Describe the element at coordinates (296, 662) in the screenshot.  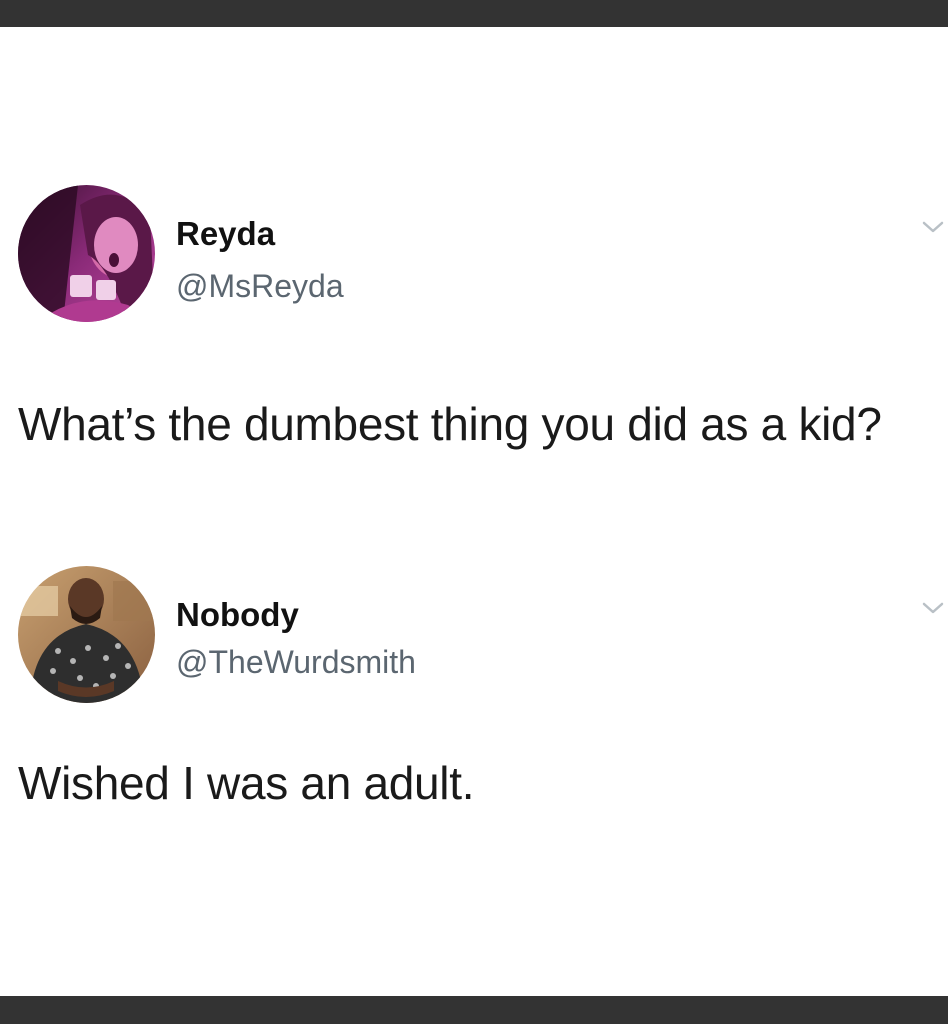
I see `user-handle: @TheWurdsmith` at that location.